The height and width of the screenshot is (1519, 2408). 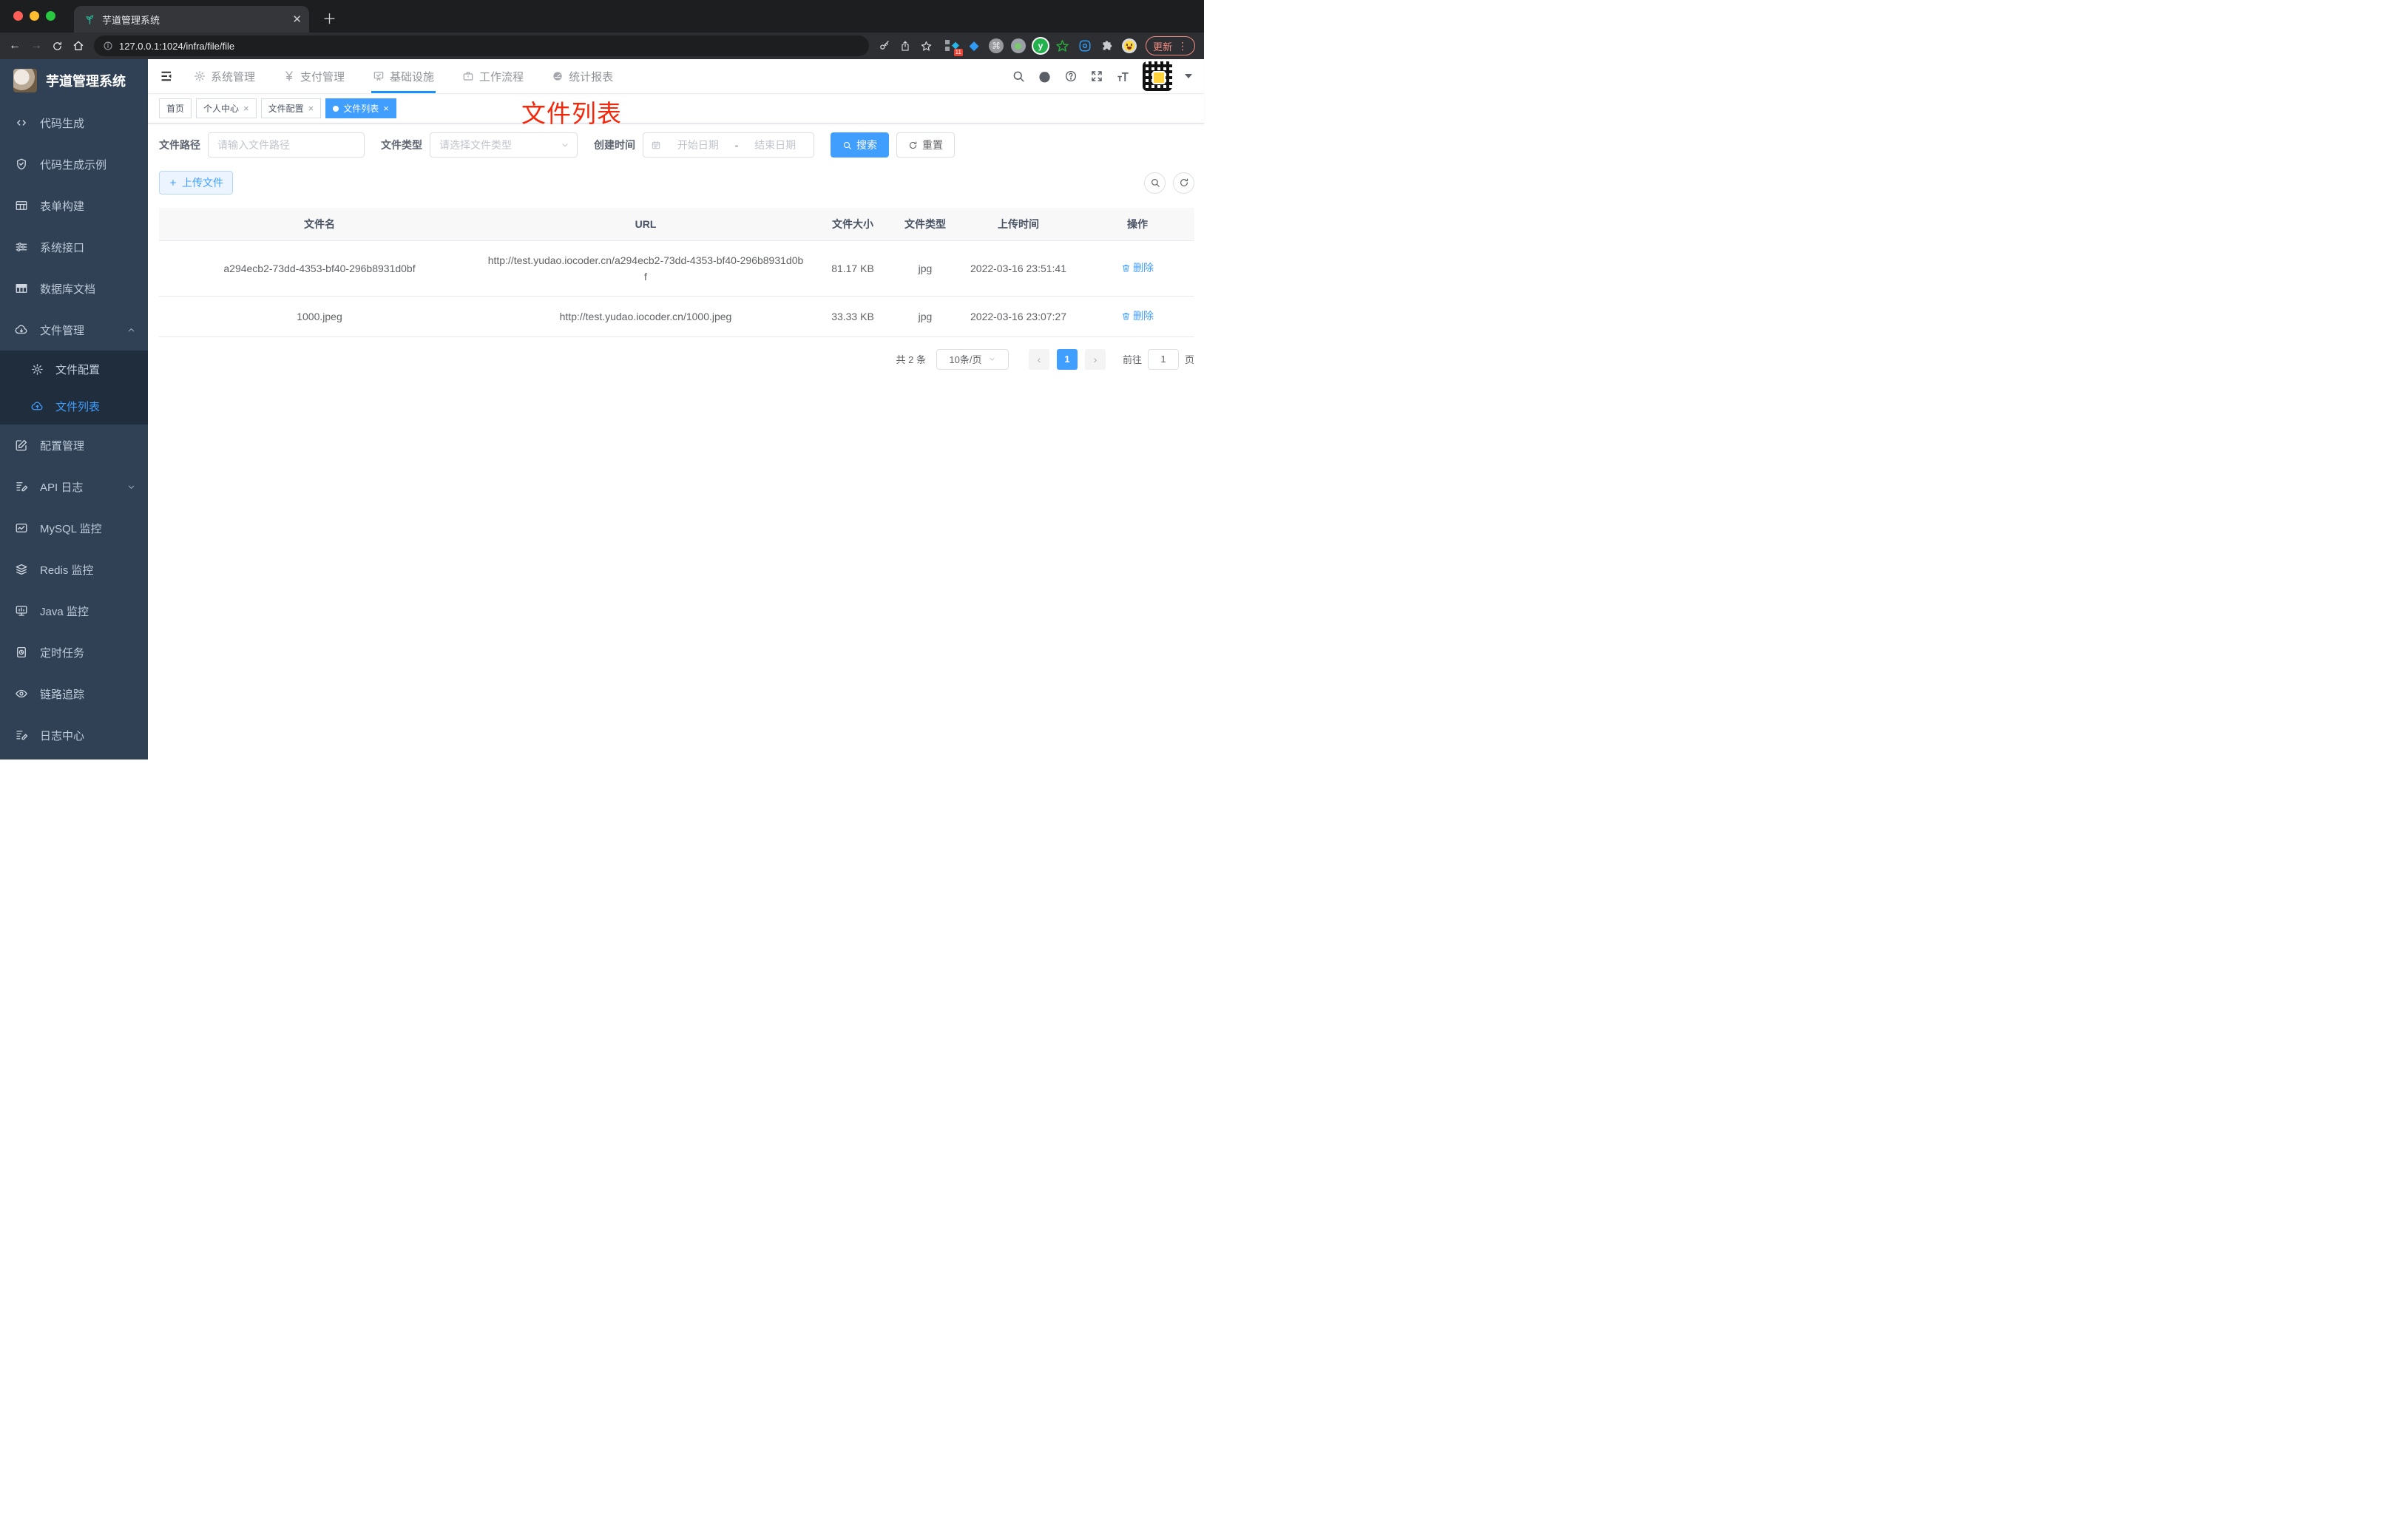 What do you see at coordinates (175, 108) in the screenshot?
I see `tag-home: 首页` at bounding box center [175, 108].